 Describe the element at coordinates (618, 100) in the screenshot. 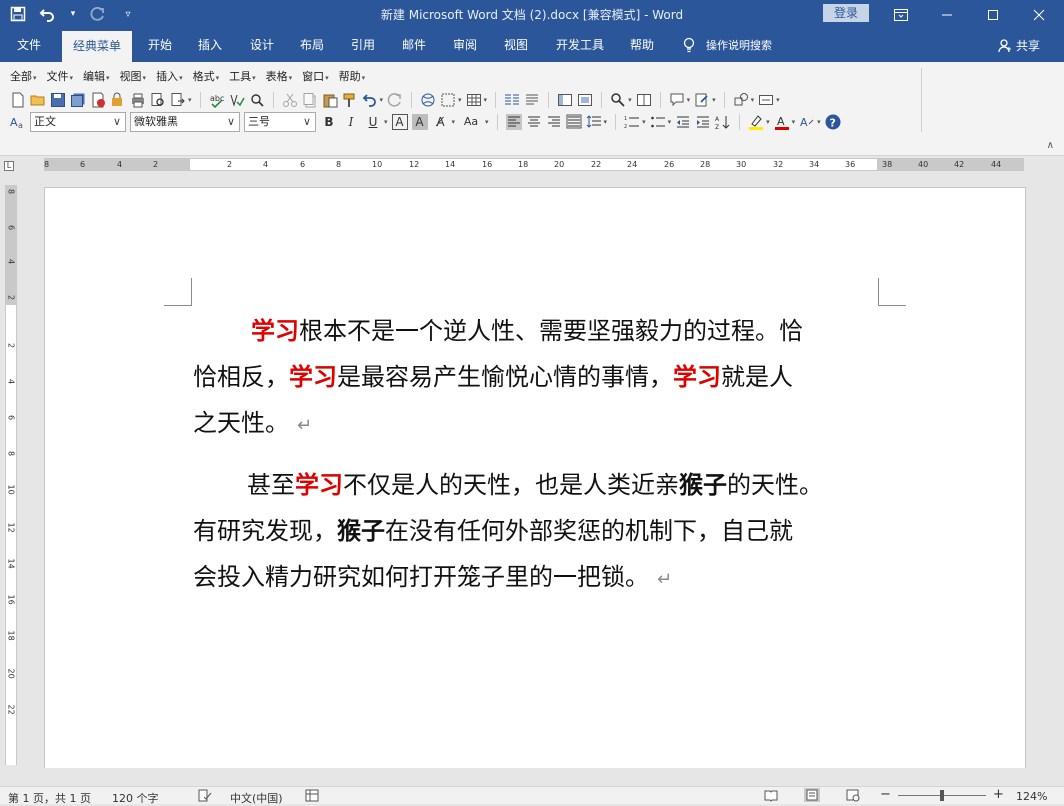

I see `find-icon` at that location.